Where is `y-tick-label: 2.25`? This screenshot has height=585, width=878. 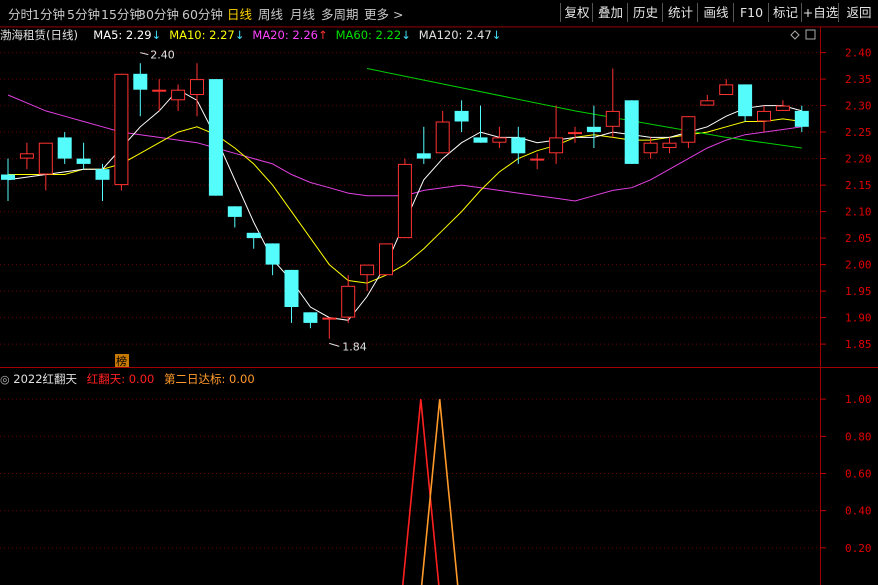 y-tick-label: 2.25 is located at coordinates (858, 132).